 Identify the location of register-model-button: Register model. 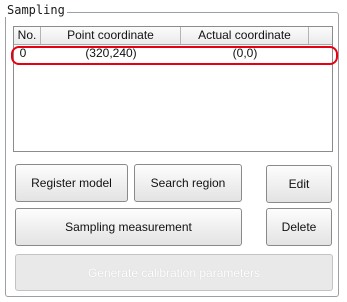
(71, 183).